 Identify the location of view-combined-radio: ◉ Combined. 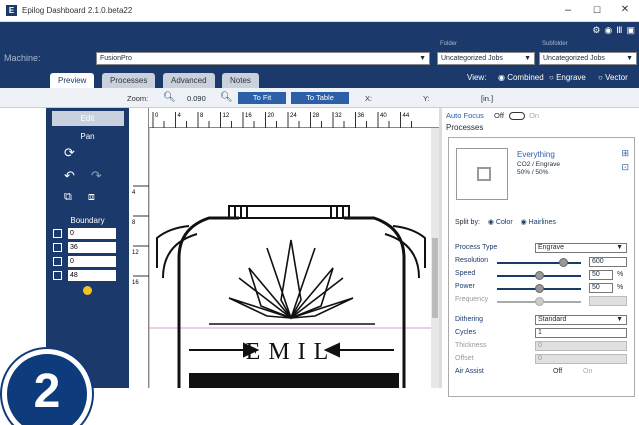
(521, 77).